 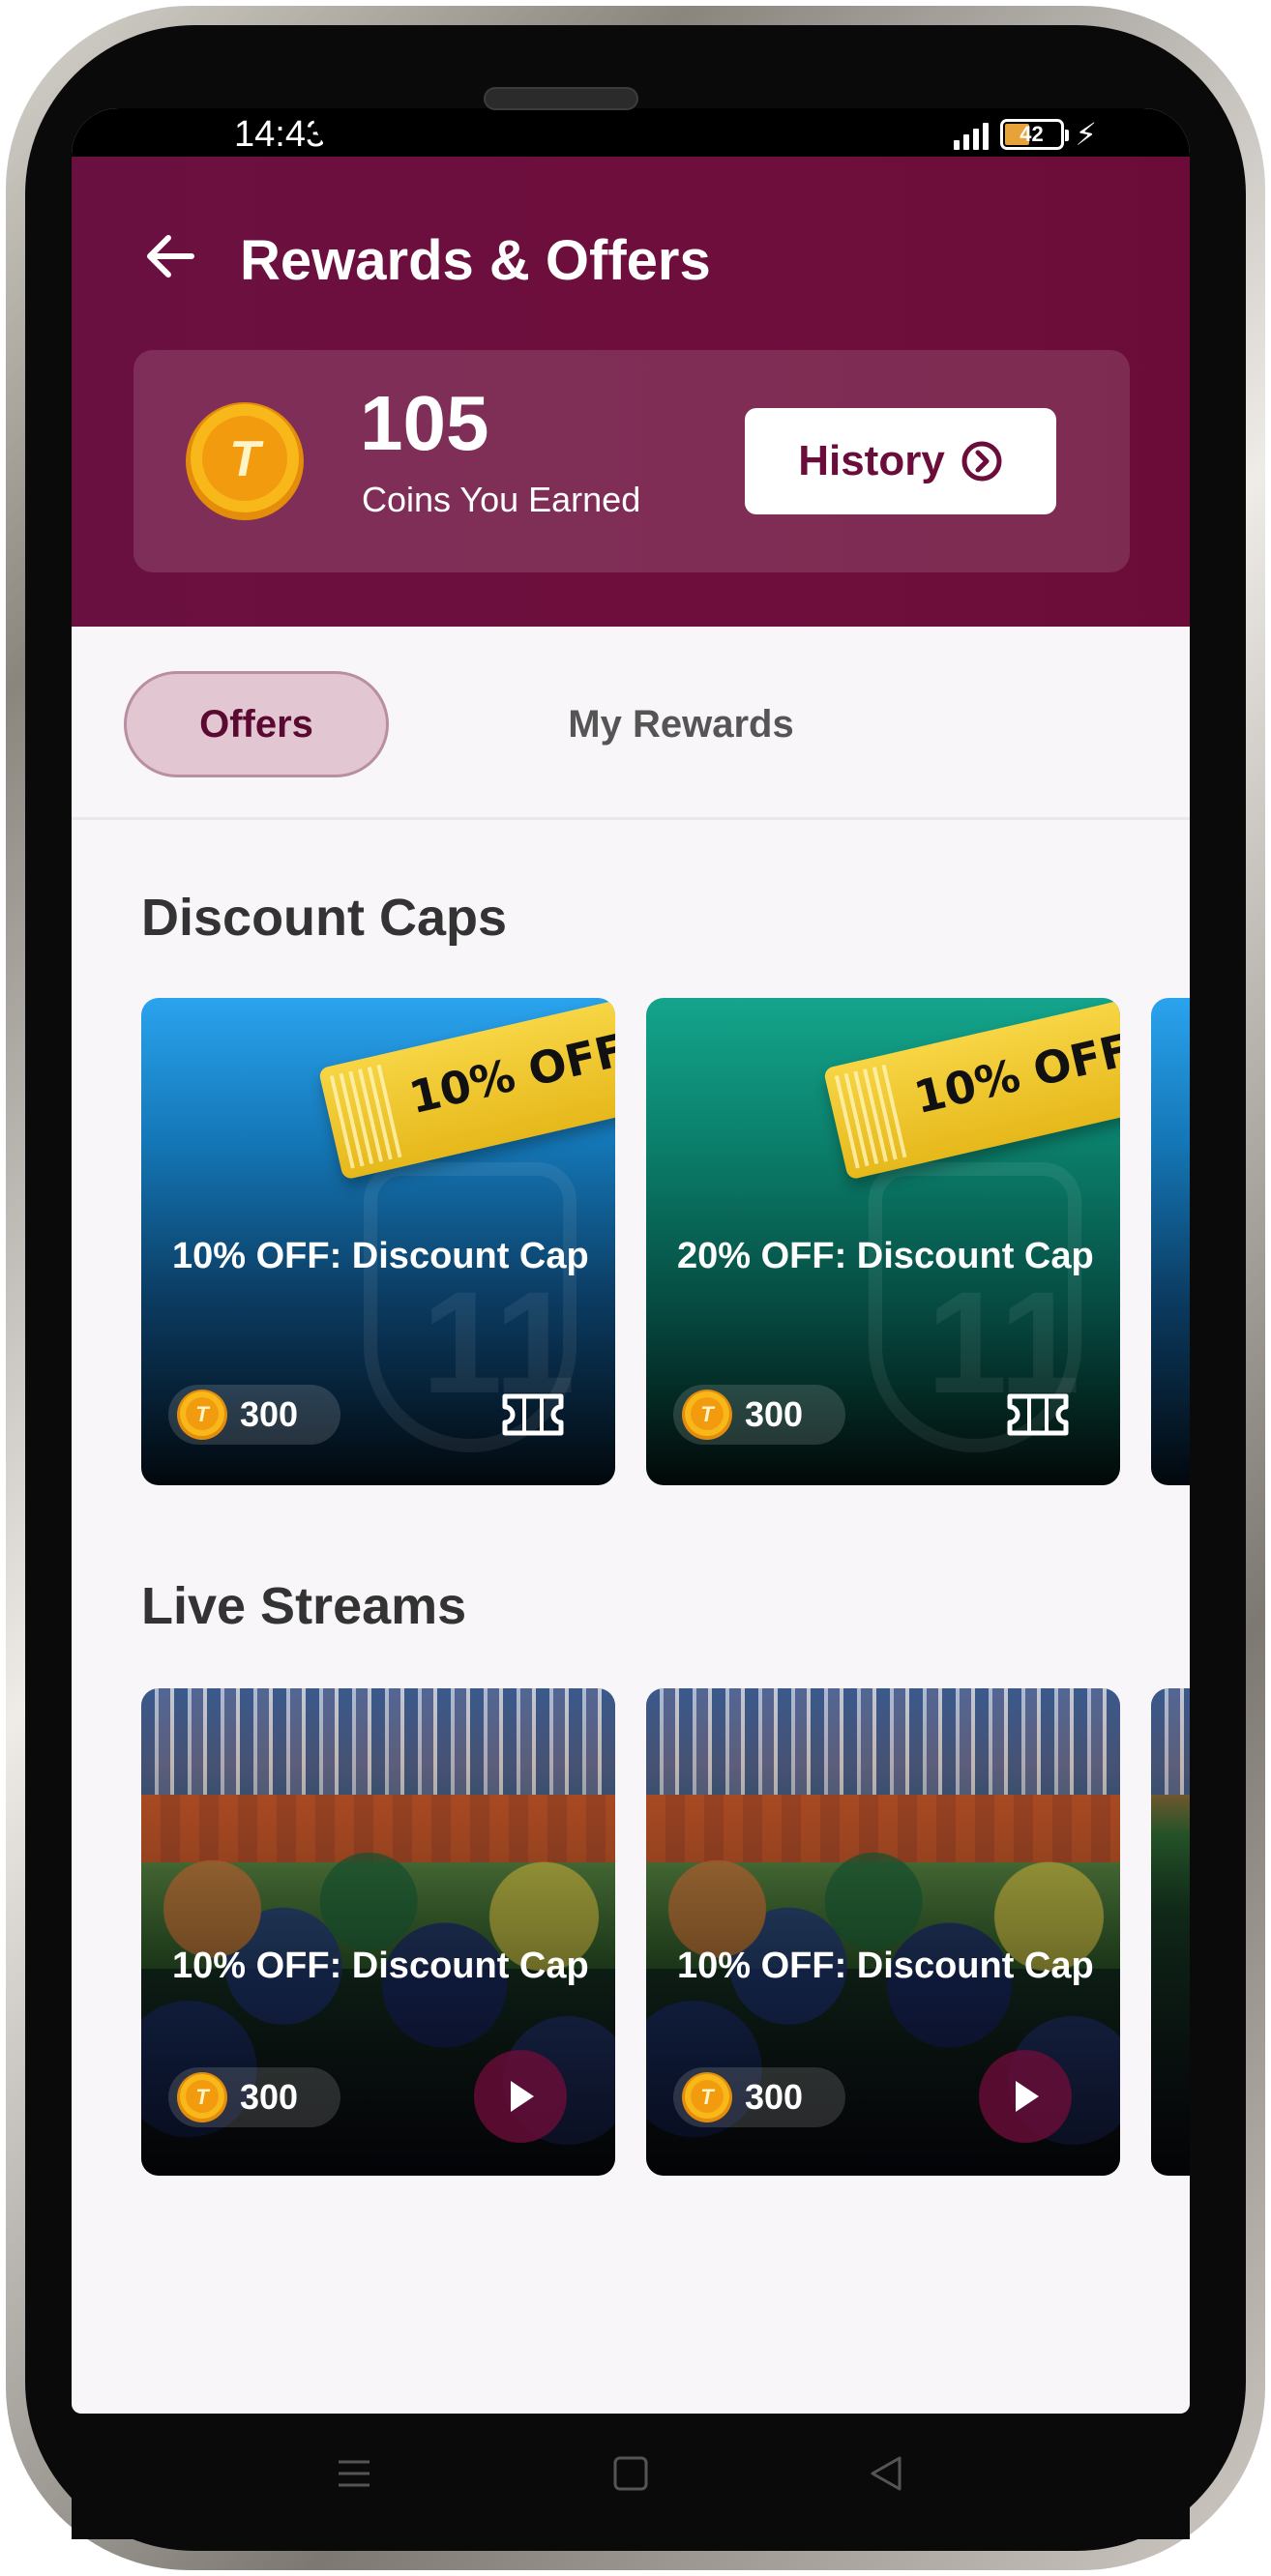 I want to click on stream-card-partial, so click(x=1171, y=1932).